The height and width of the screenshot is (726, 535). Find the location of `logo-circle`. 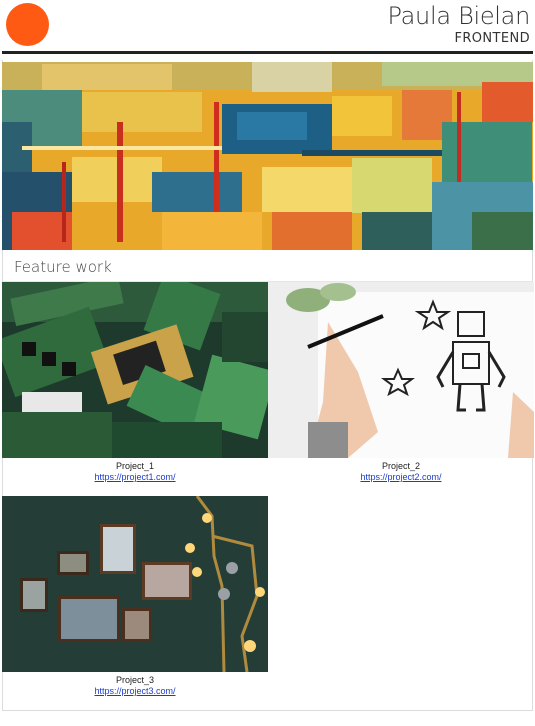

logo-circle is located at coordinates (27, 24).